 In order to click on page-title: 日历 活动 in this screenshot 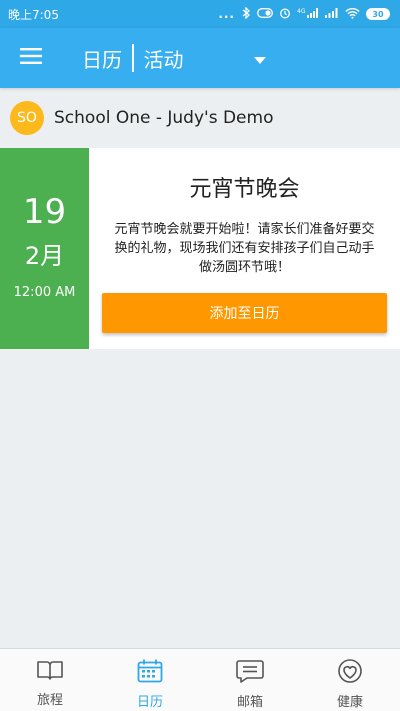, I will do `click(133, 58)`.